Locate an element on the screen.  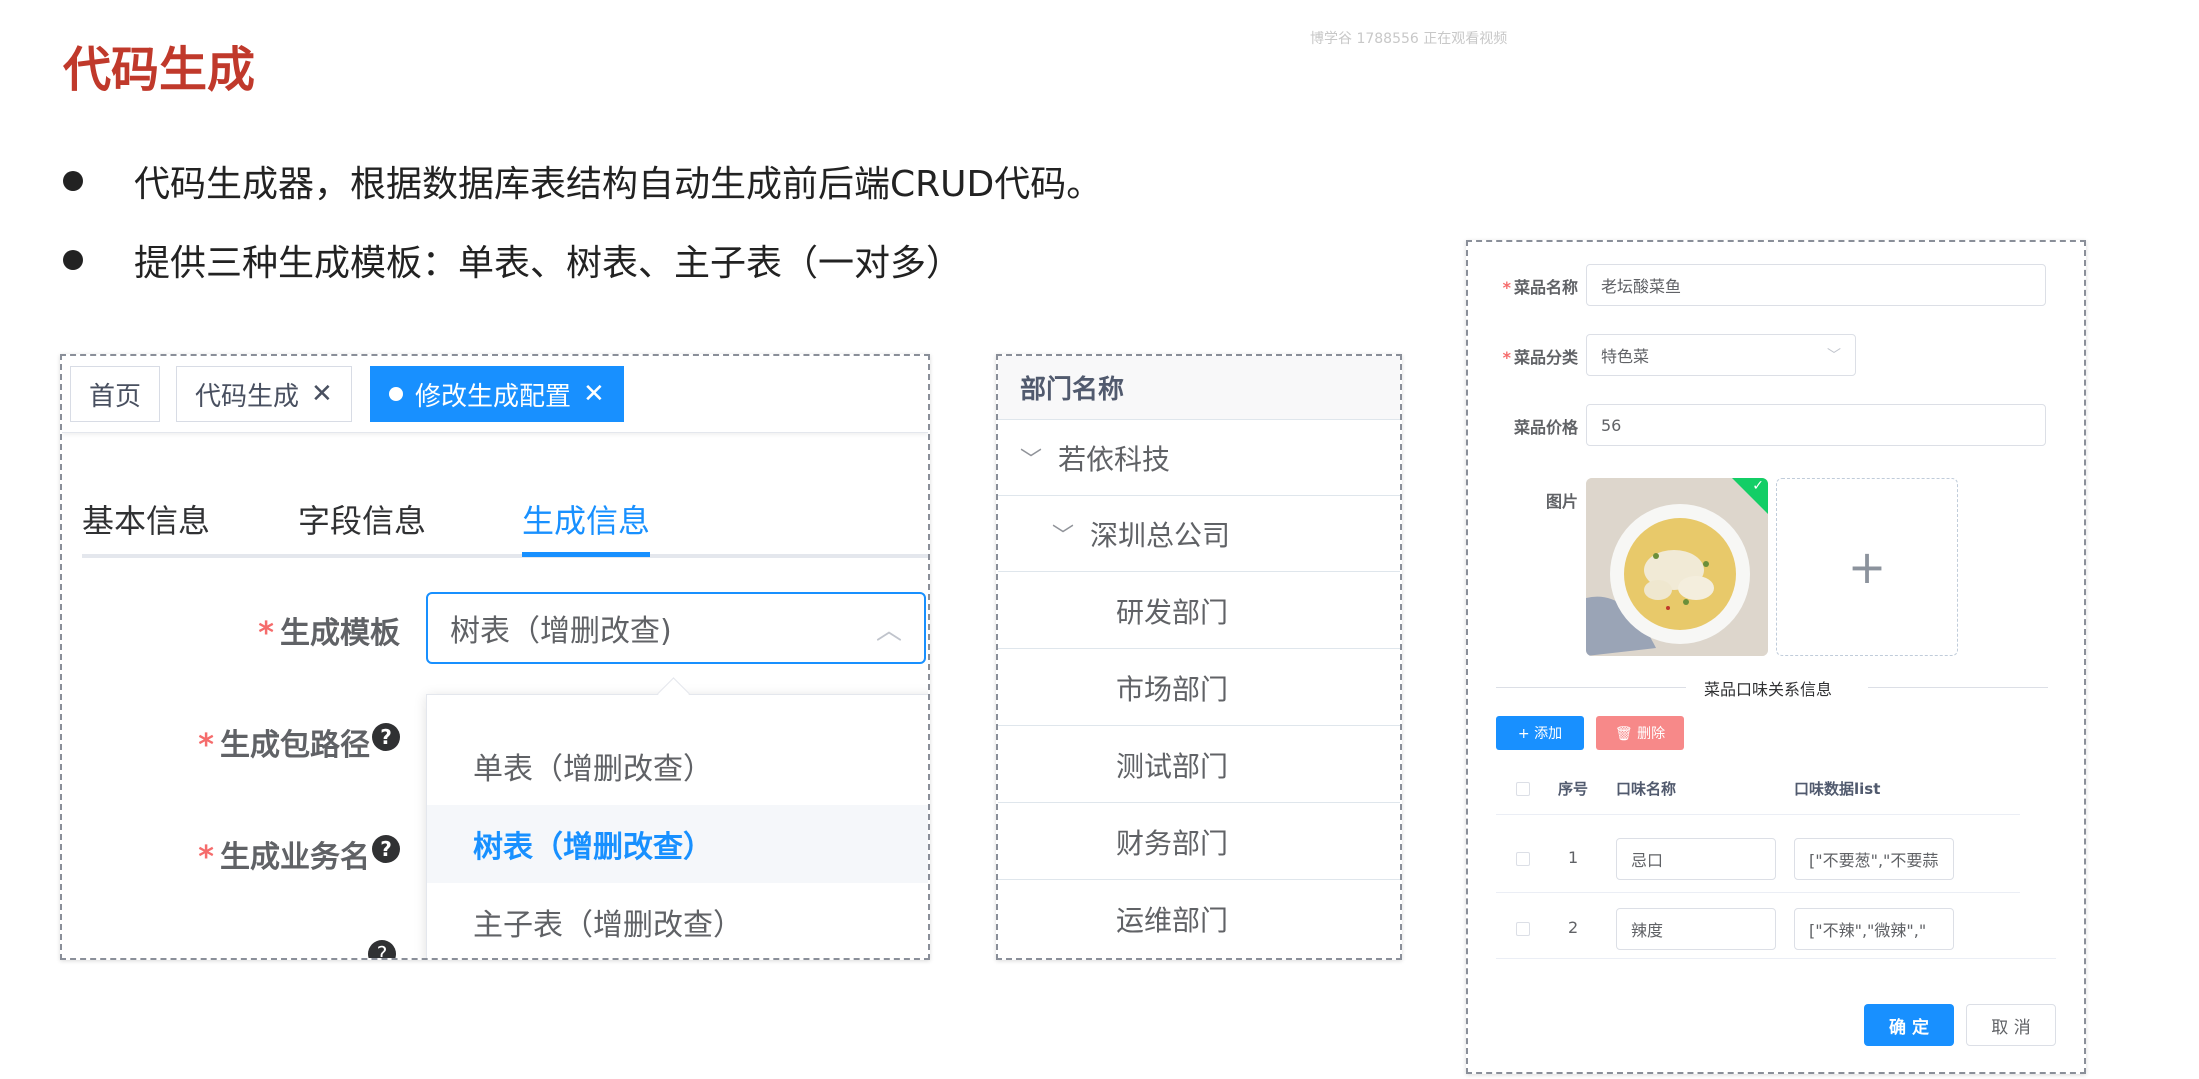
option-single-table: 单表（增删改查） is located at coordinates (677, 766).